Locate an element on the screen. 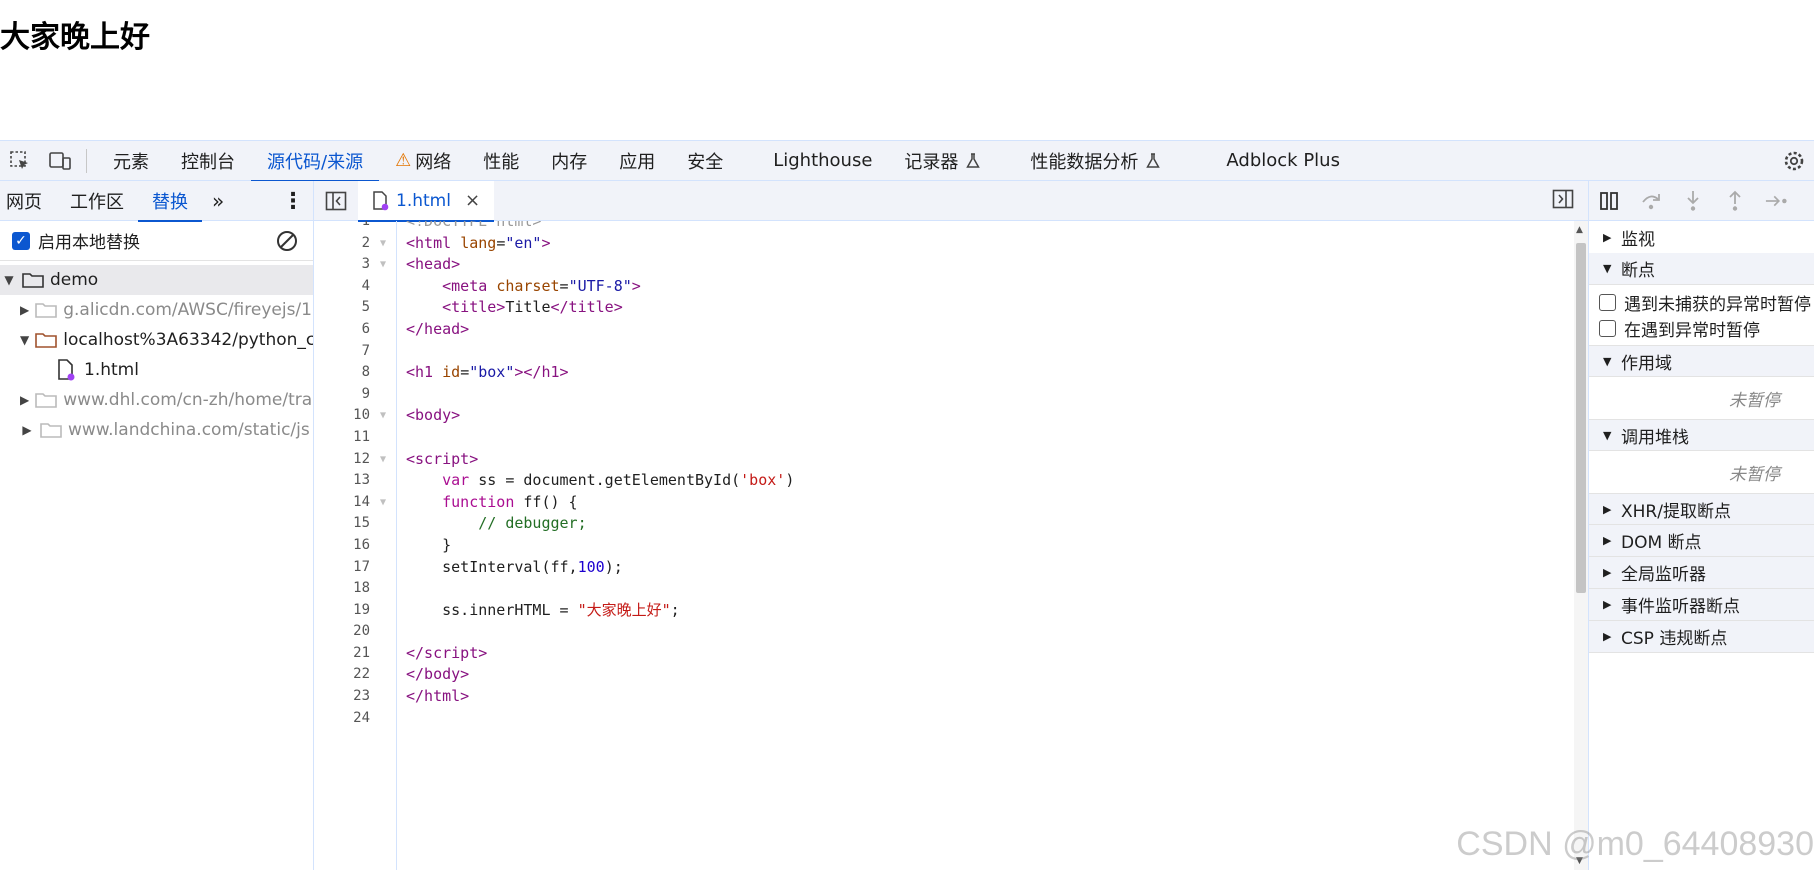 The image size is (1814, 870). more-tabs-button: » is located at coordinates (218, 201).